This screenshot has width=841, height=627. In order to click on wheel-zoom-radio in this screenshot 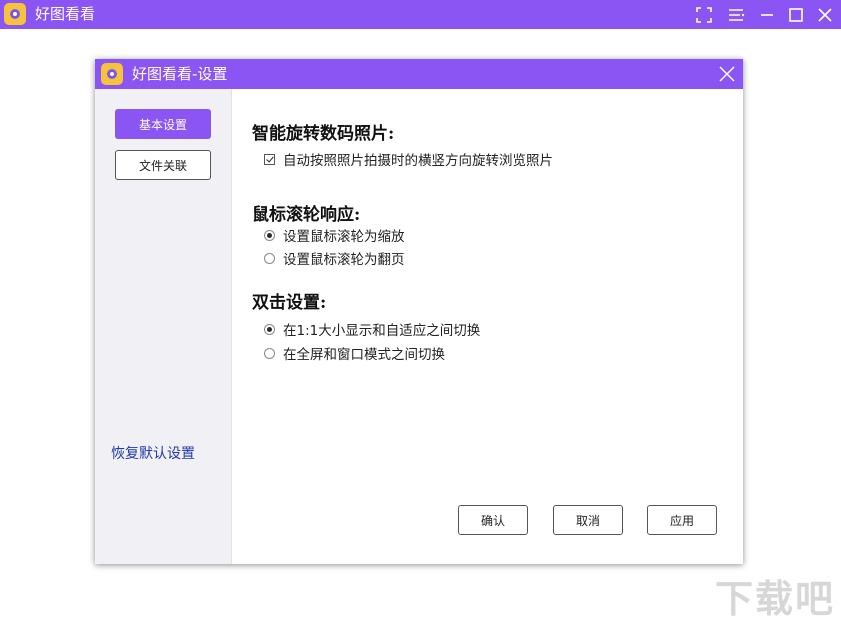, I will do `click(269, 235)`.